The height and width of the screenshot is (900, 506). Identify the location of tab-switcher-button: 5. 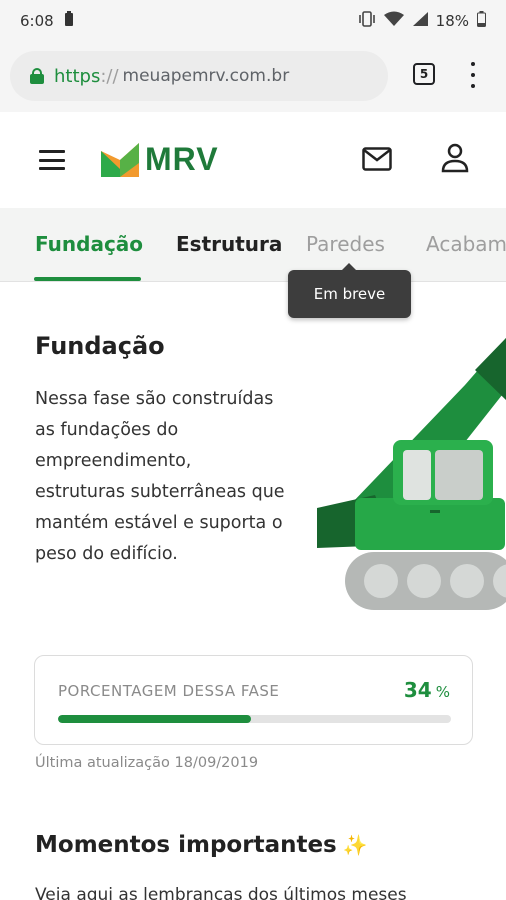
(424, 74).